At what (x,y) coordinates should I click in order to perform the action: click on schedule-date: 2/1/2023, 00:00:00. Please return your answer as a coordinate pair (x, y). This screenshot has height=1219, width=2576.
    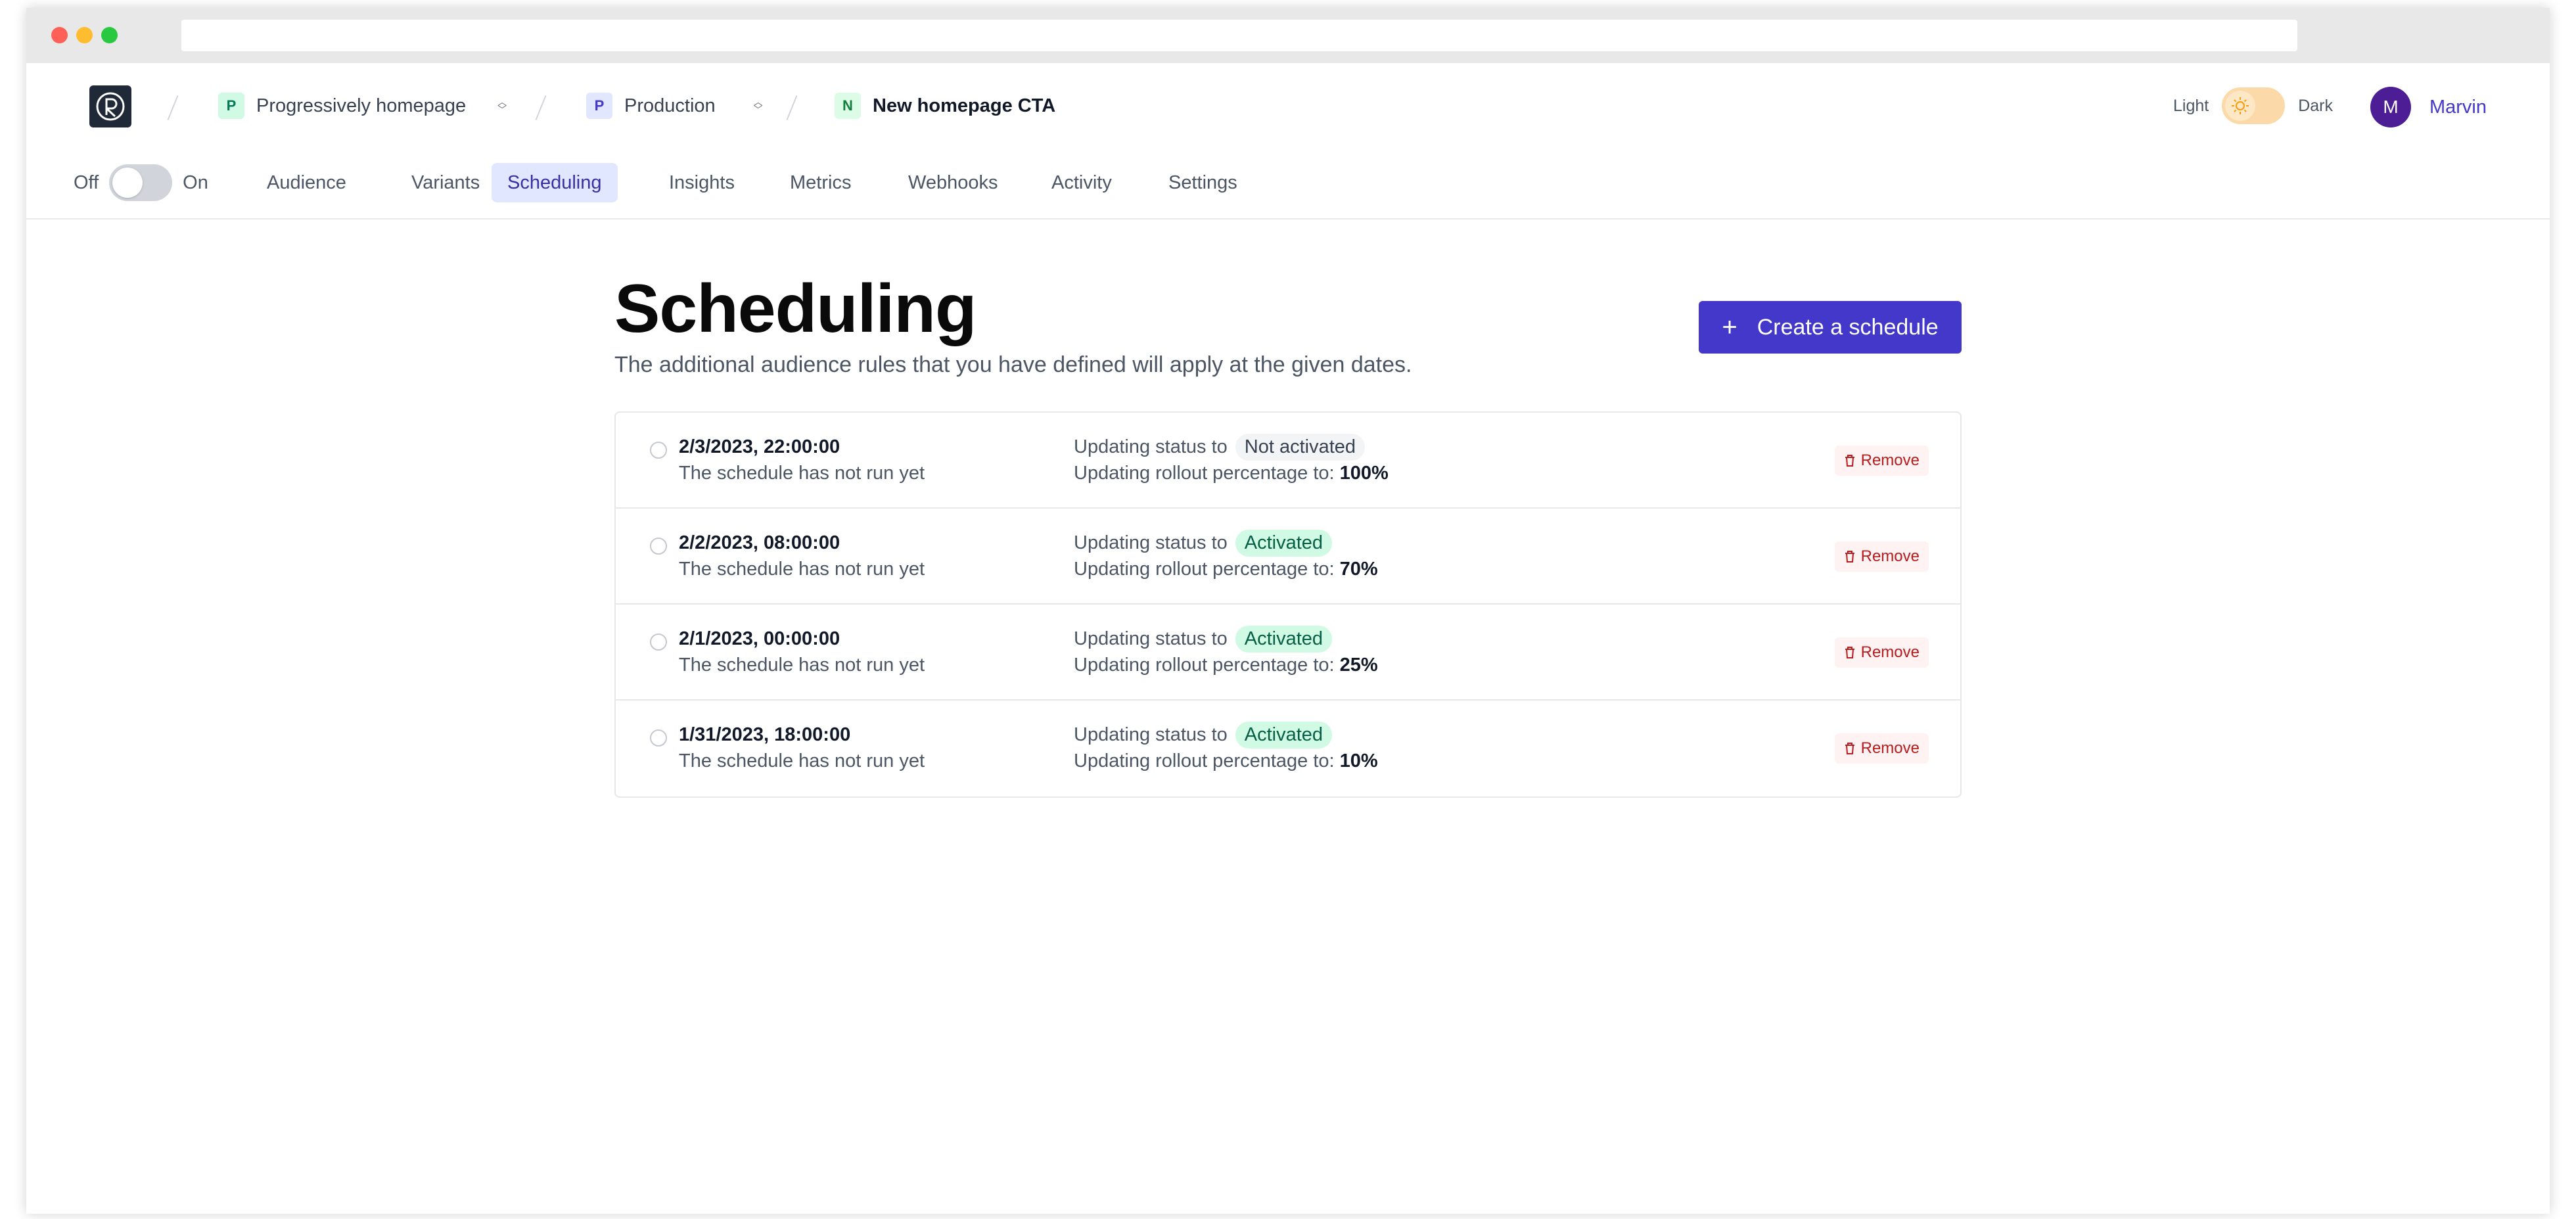
    Looking at the image, I should click on (760, 638).